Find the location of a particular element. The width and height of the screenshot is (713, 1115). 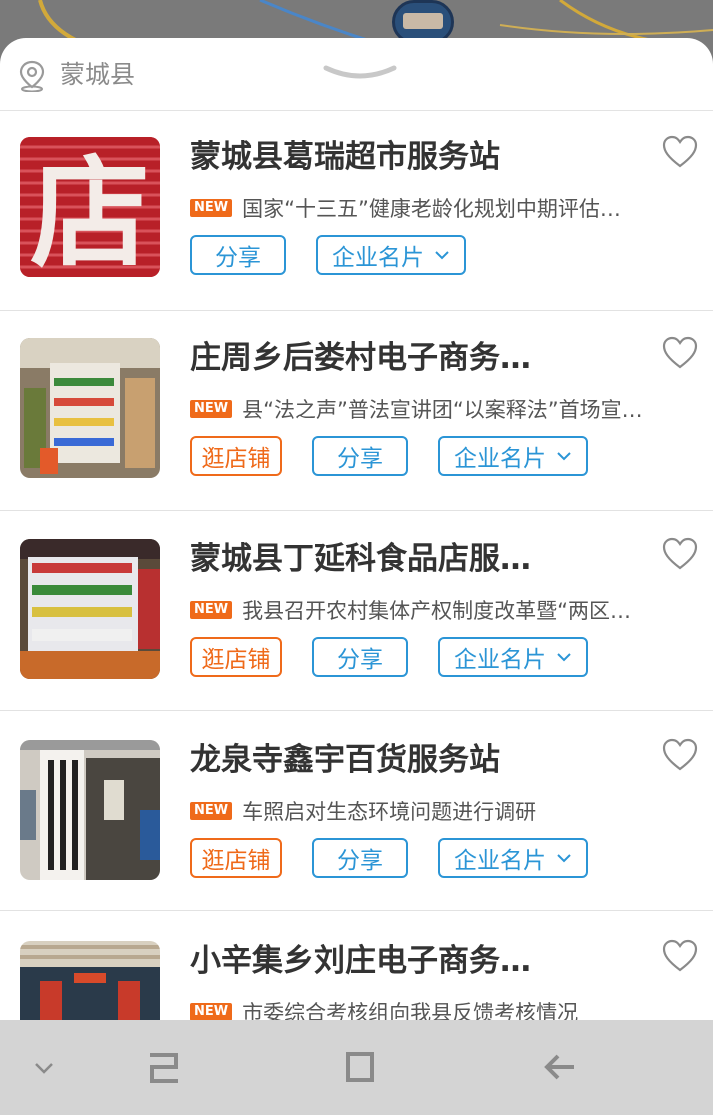

store-sign-image: 店 is located at coordinates (90, 207).